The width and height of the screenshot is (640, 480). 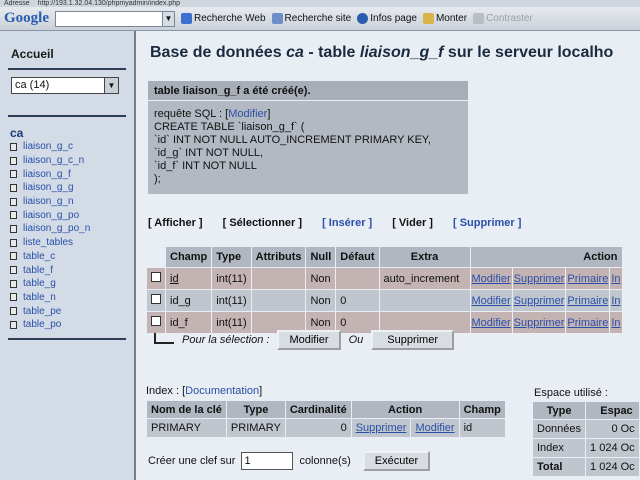 I want to click on home-link: Accueil, so click(x=32, y=54).